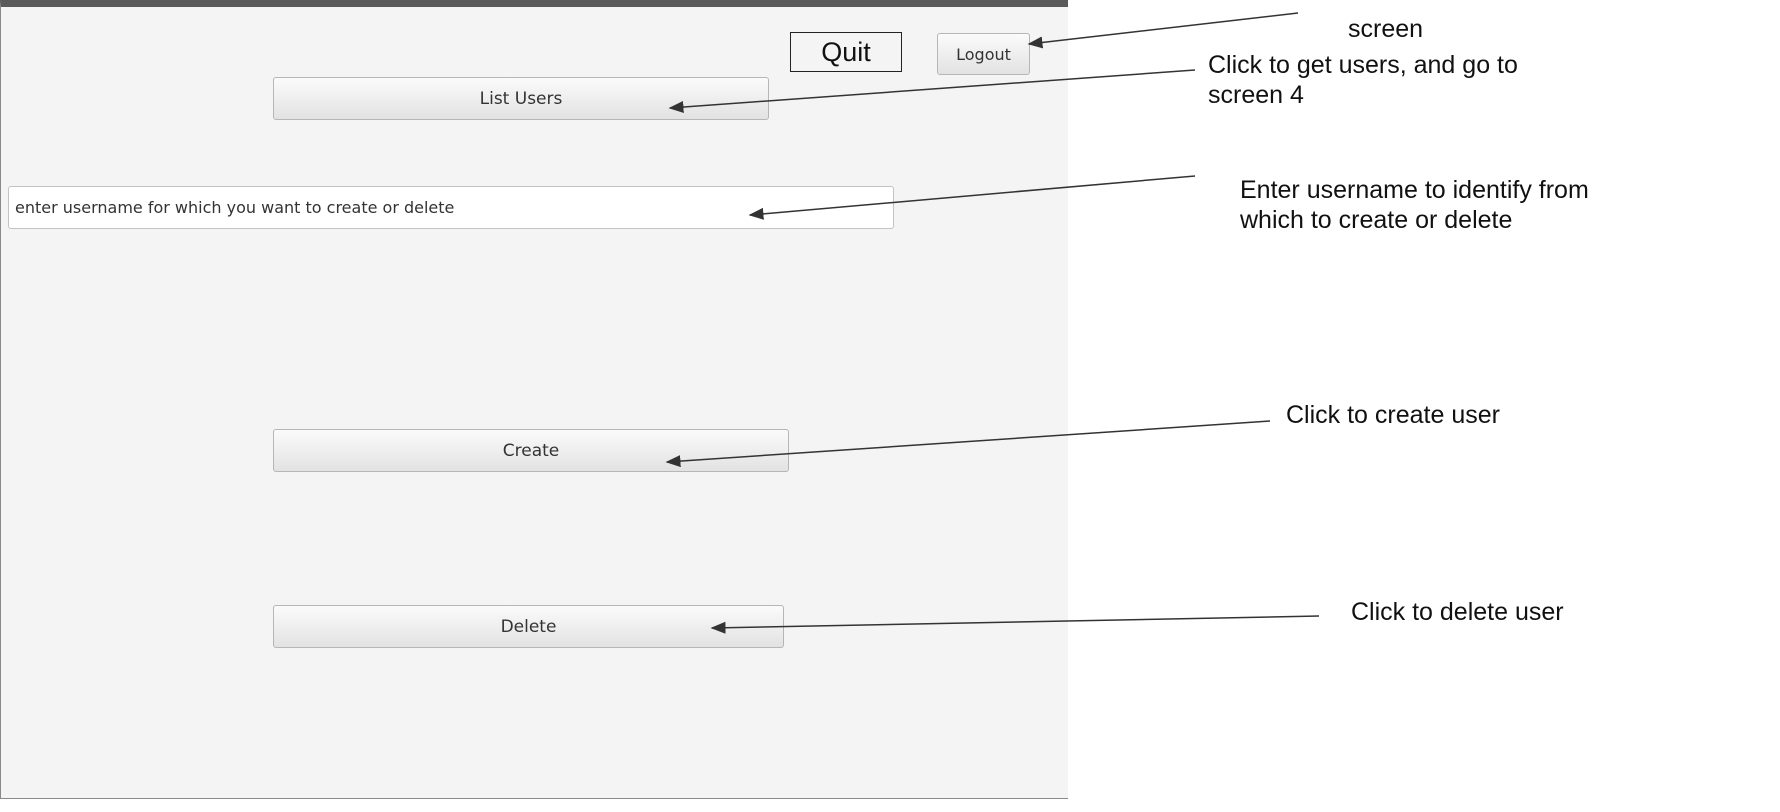  Describe the element at coordinates (1386, 29) in the screenshot. I see `logout-annotation: screen` at that location.